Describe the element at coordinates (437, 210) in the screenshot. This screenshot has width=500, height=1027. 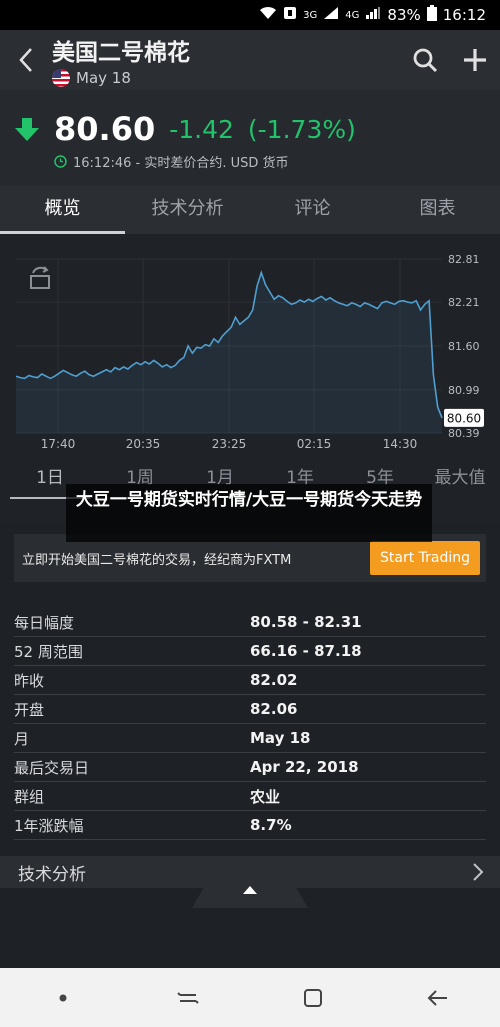
I see `tab-chart: 图表` at that location.